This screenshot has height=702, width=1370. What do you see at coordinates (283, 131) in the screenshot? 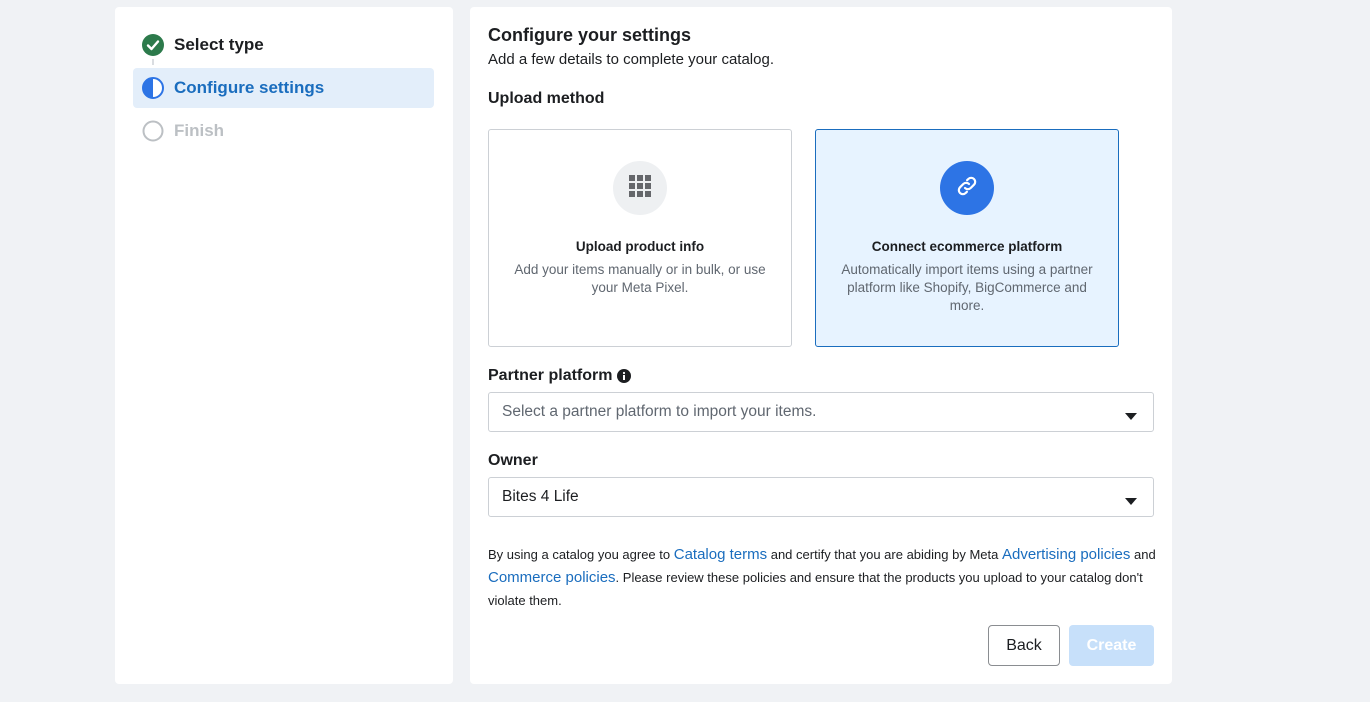
I see `step-finish: Finish` at bounding box center [283, 131].